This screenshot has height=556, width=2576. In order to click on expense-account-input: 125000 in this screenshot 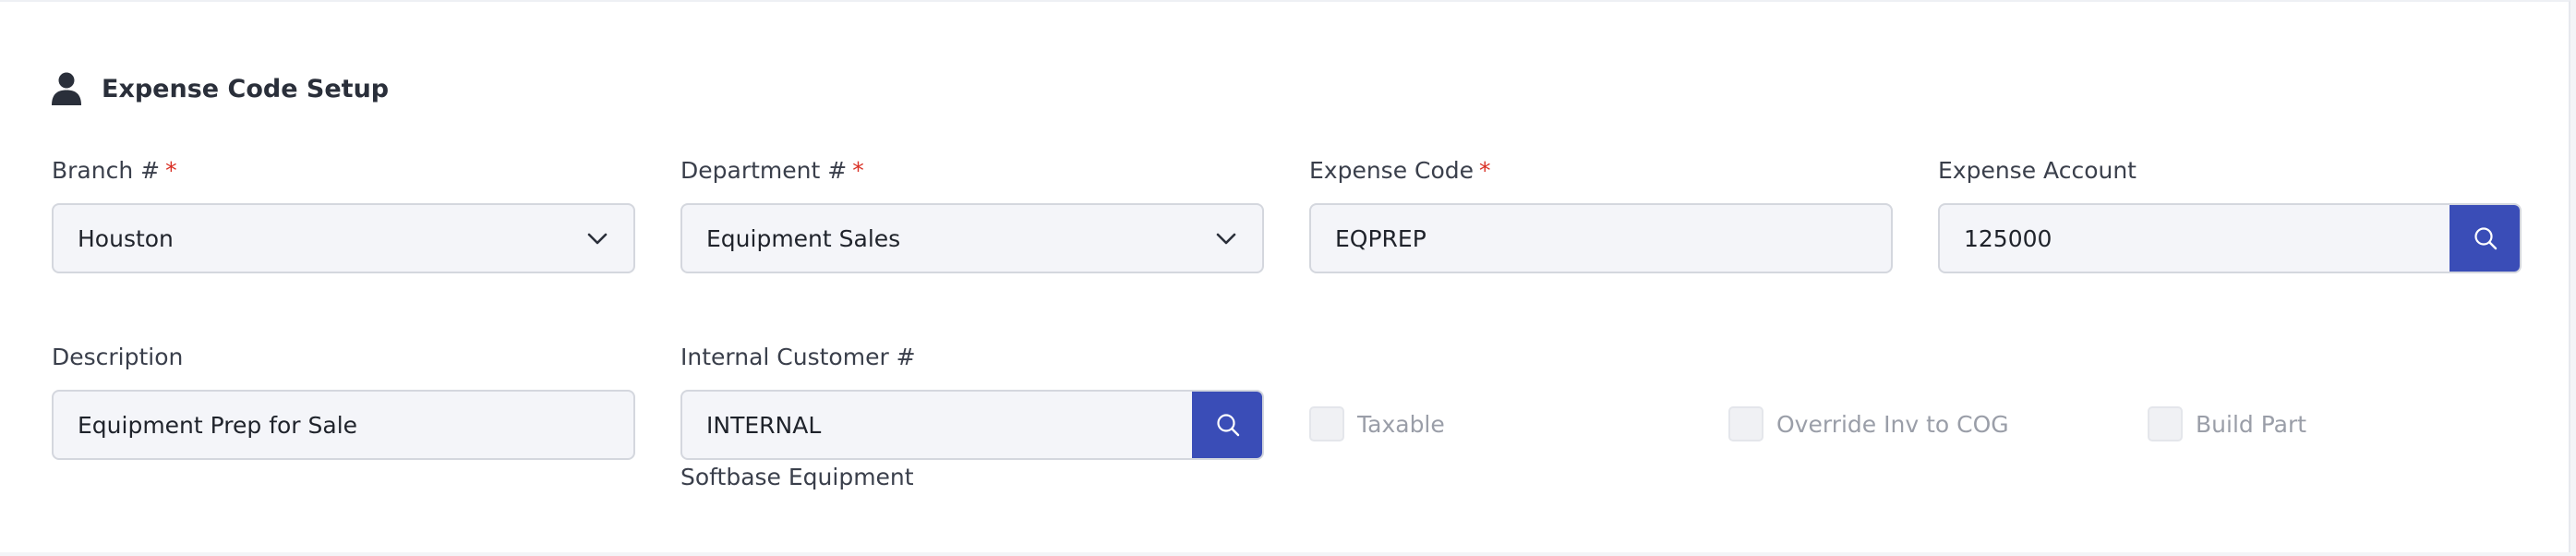, I will do `click(2230, 238)`.